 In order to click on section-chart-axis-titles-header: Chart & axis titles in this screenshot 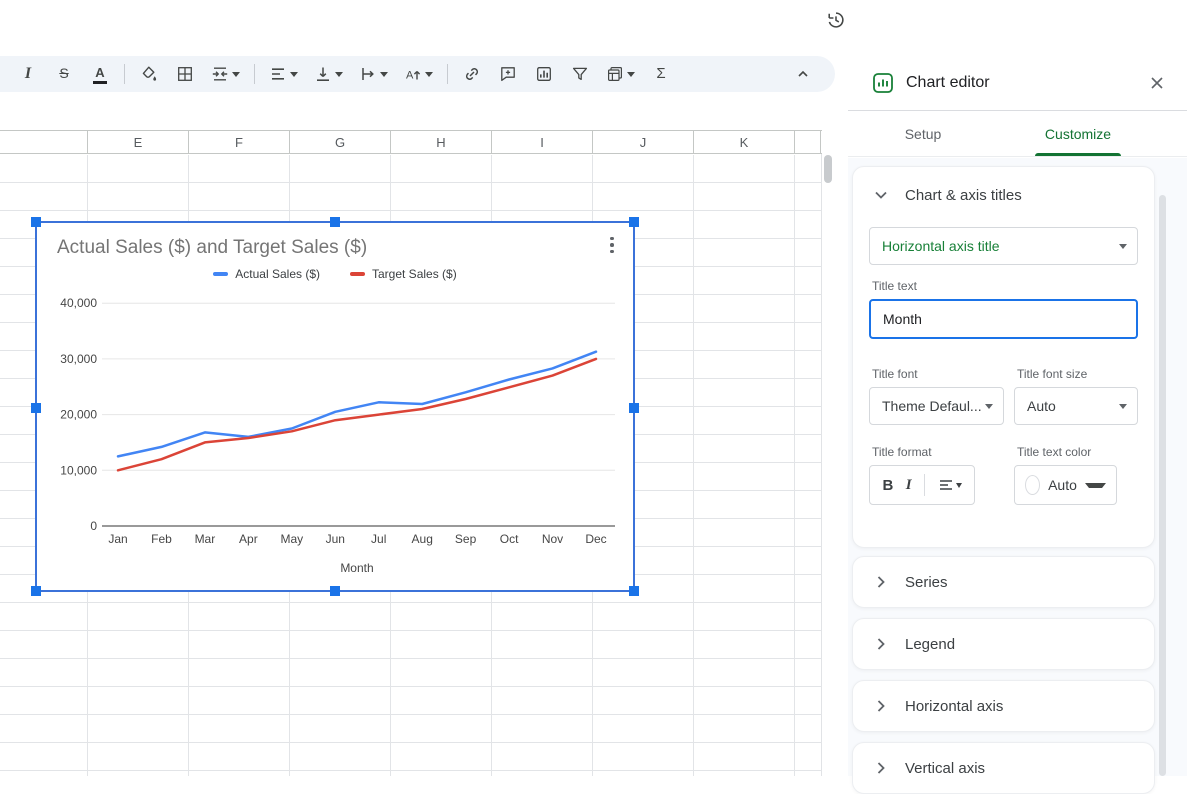, I will do `click(1003, 192)`.